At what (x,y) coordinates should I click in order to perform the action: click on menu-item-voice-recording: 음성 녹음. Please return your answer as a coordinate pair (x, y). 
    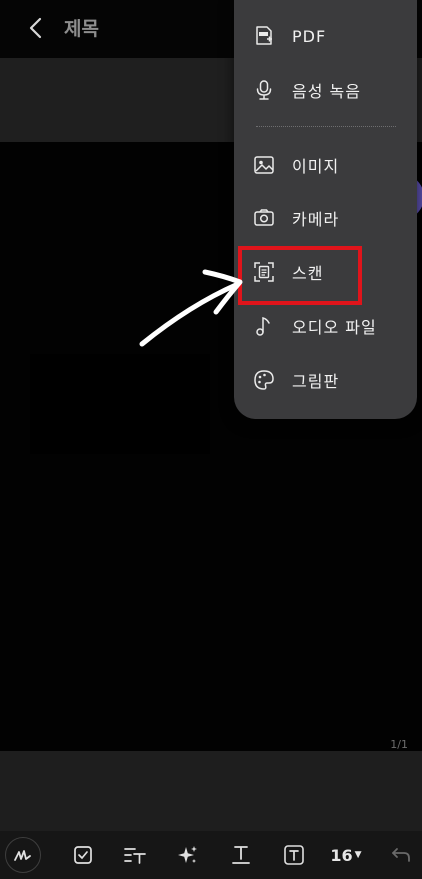
    Looking at the image, I should click on (332, 90).